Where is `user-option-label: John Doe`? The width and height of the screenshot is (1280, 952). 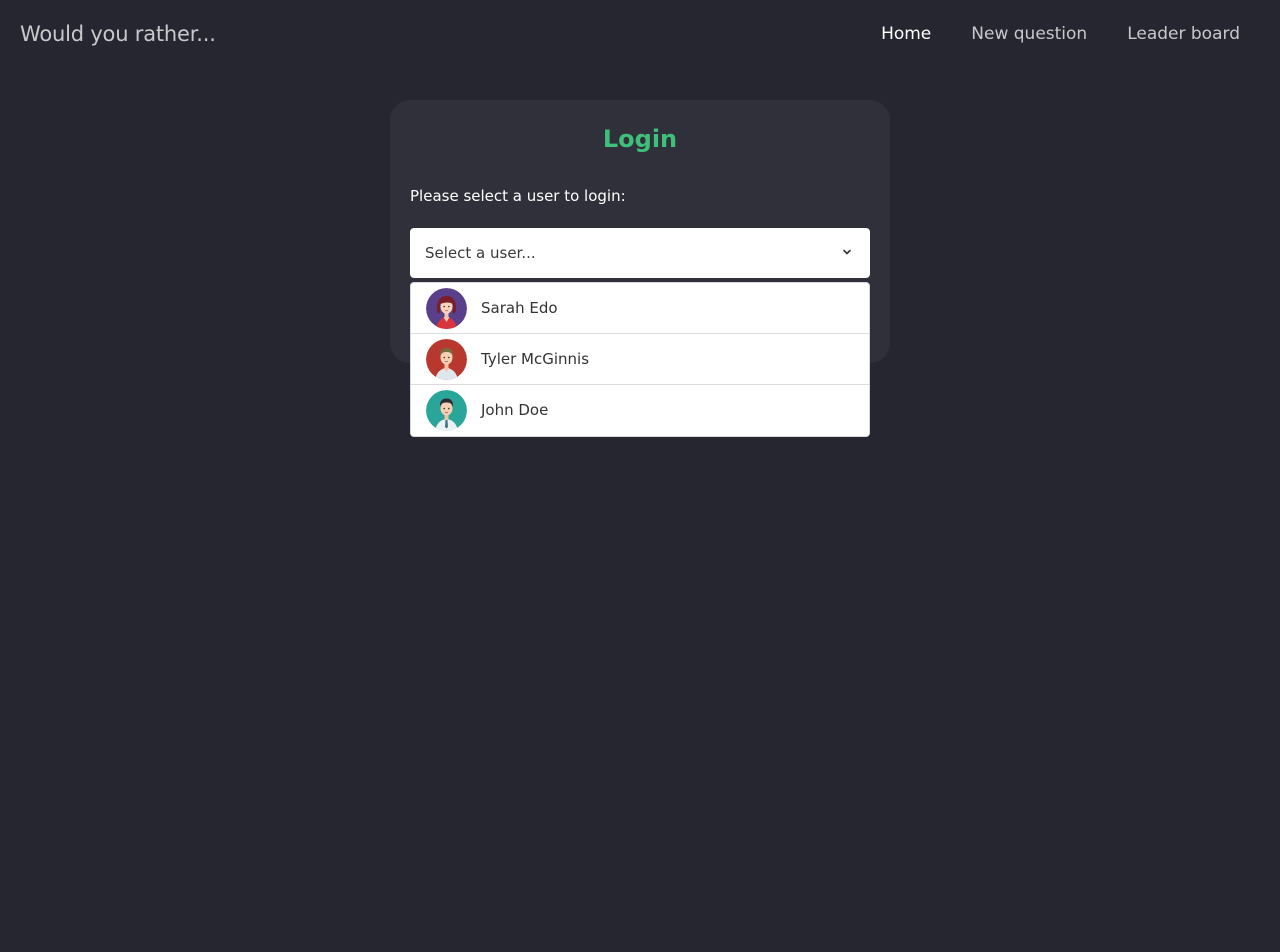
user-option-label: John Doe is located at coordinates (515, 410).